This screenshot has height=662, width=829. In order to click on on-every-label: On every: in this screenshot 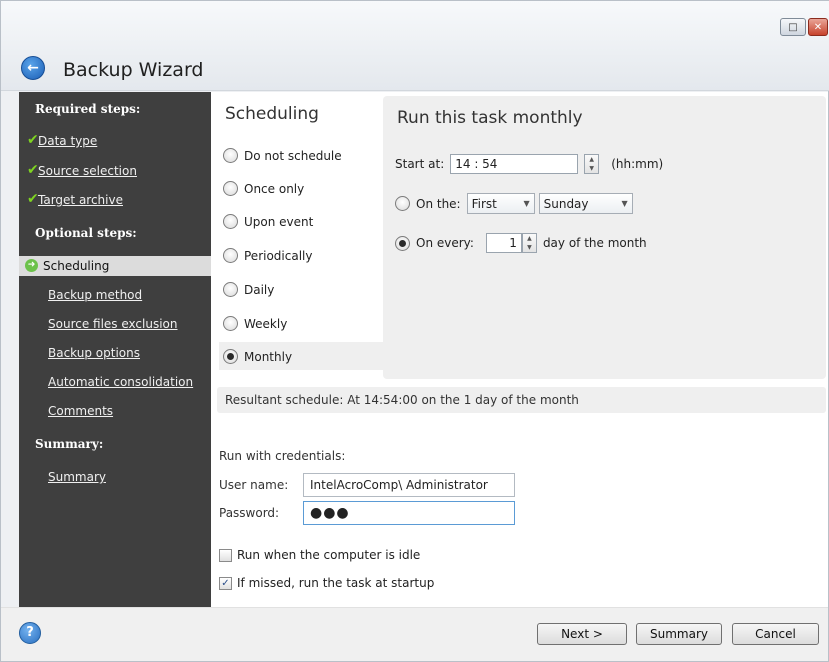, I will do `click(445, 243)`.